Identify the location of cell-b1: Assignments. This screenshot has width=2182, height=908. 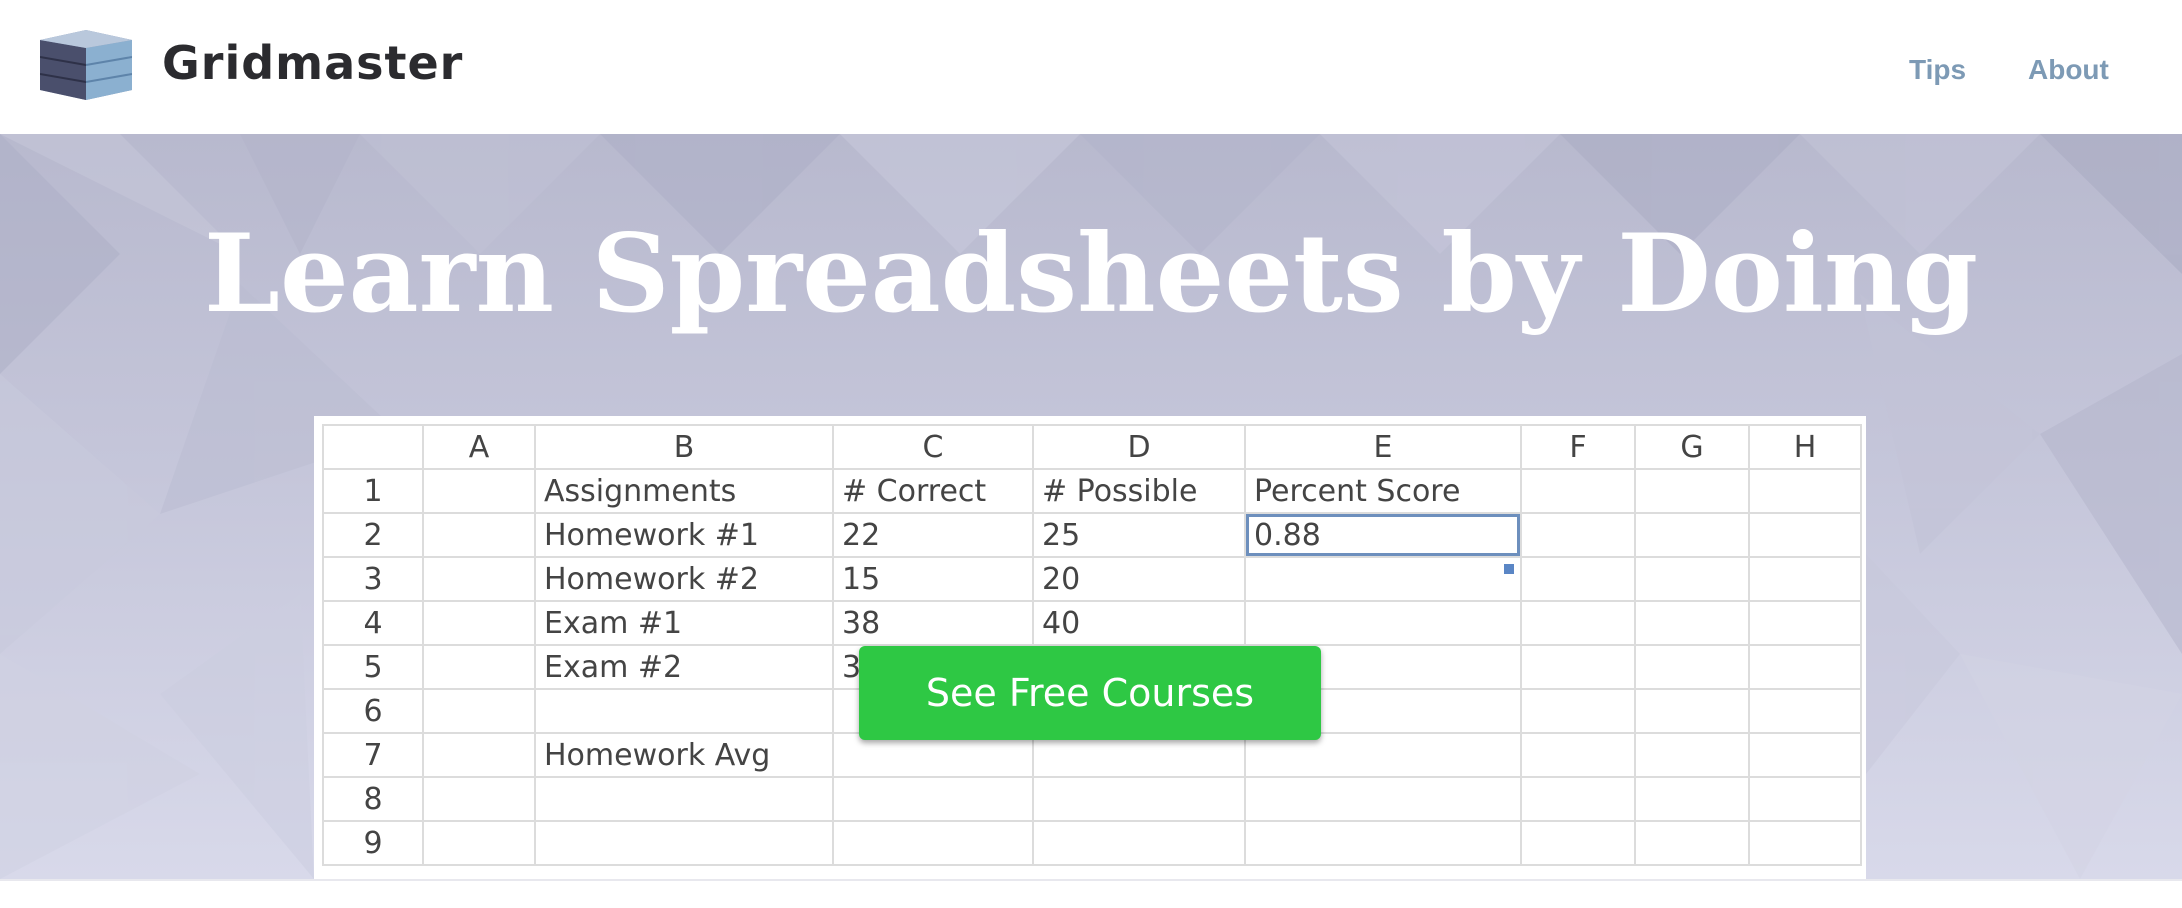
(684, 491).